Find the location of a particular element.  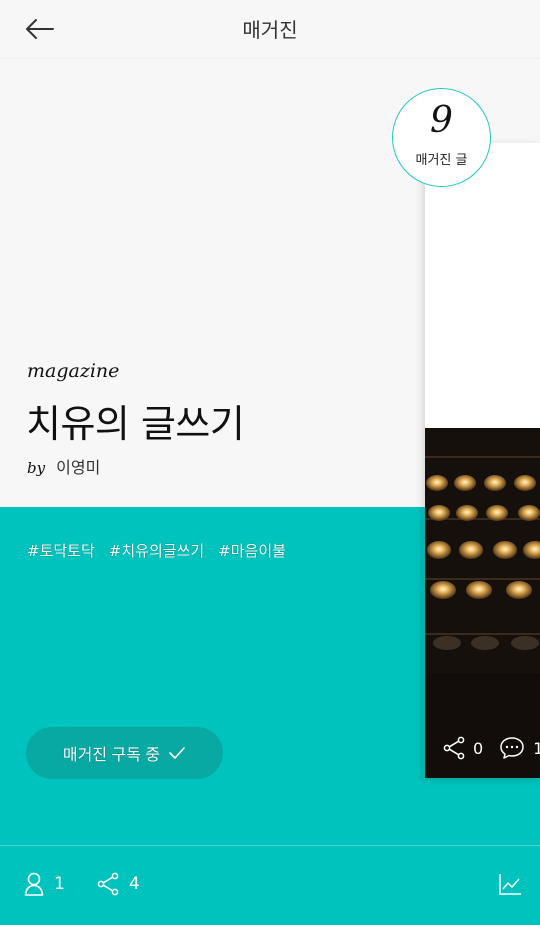

tag-list: #토닥토닥 #치유의글쓰기 #마음이불 is located at coordinates (156, 550).